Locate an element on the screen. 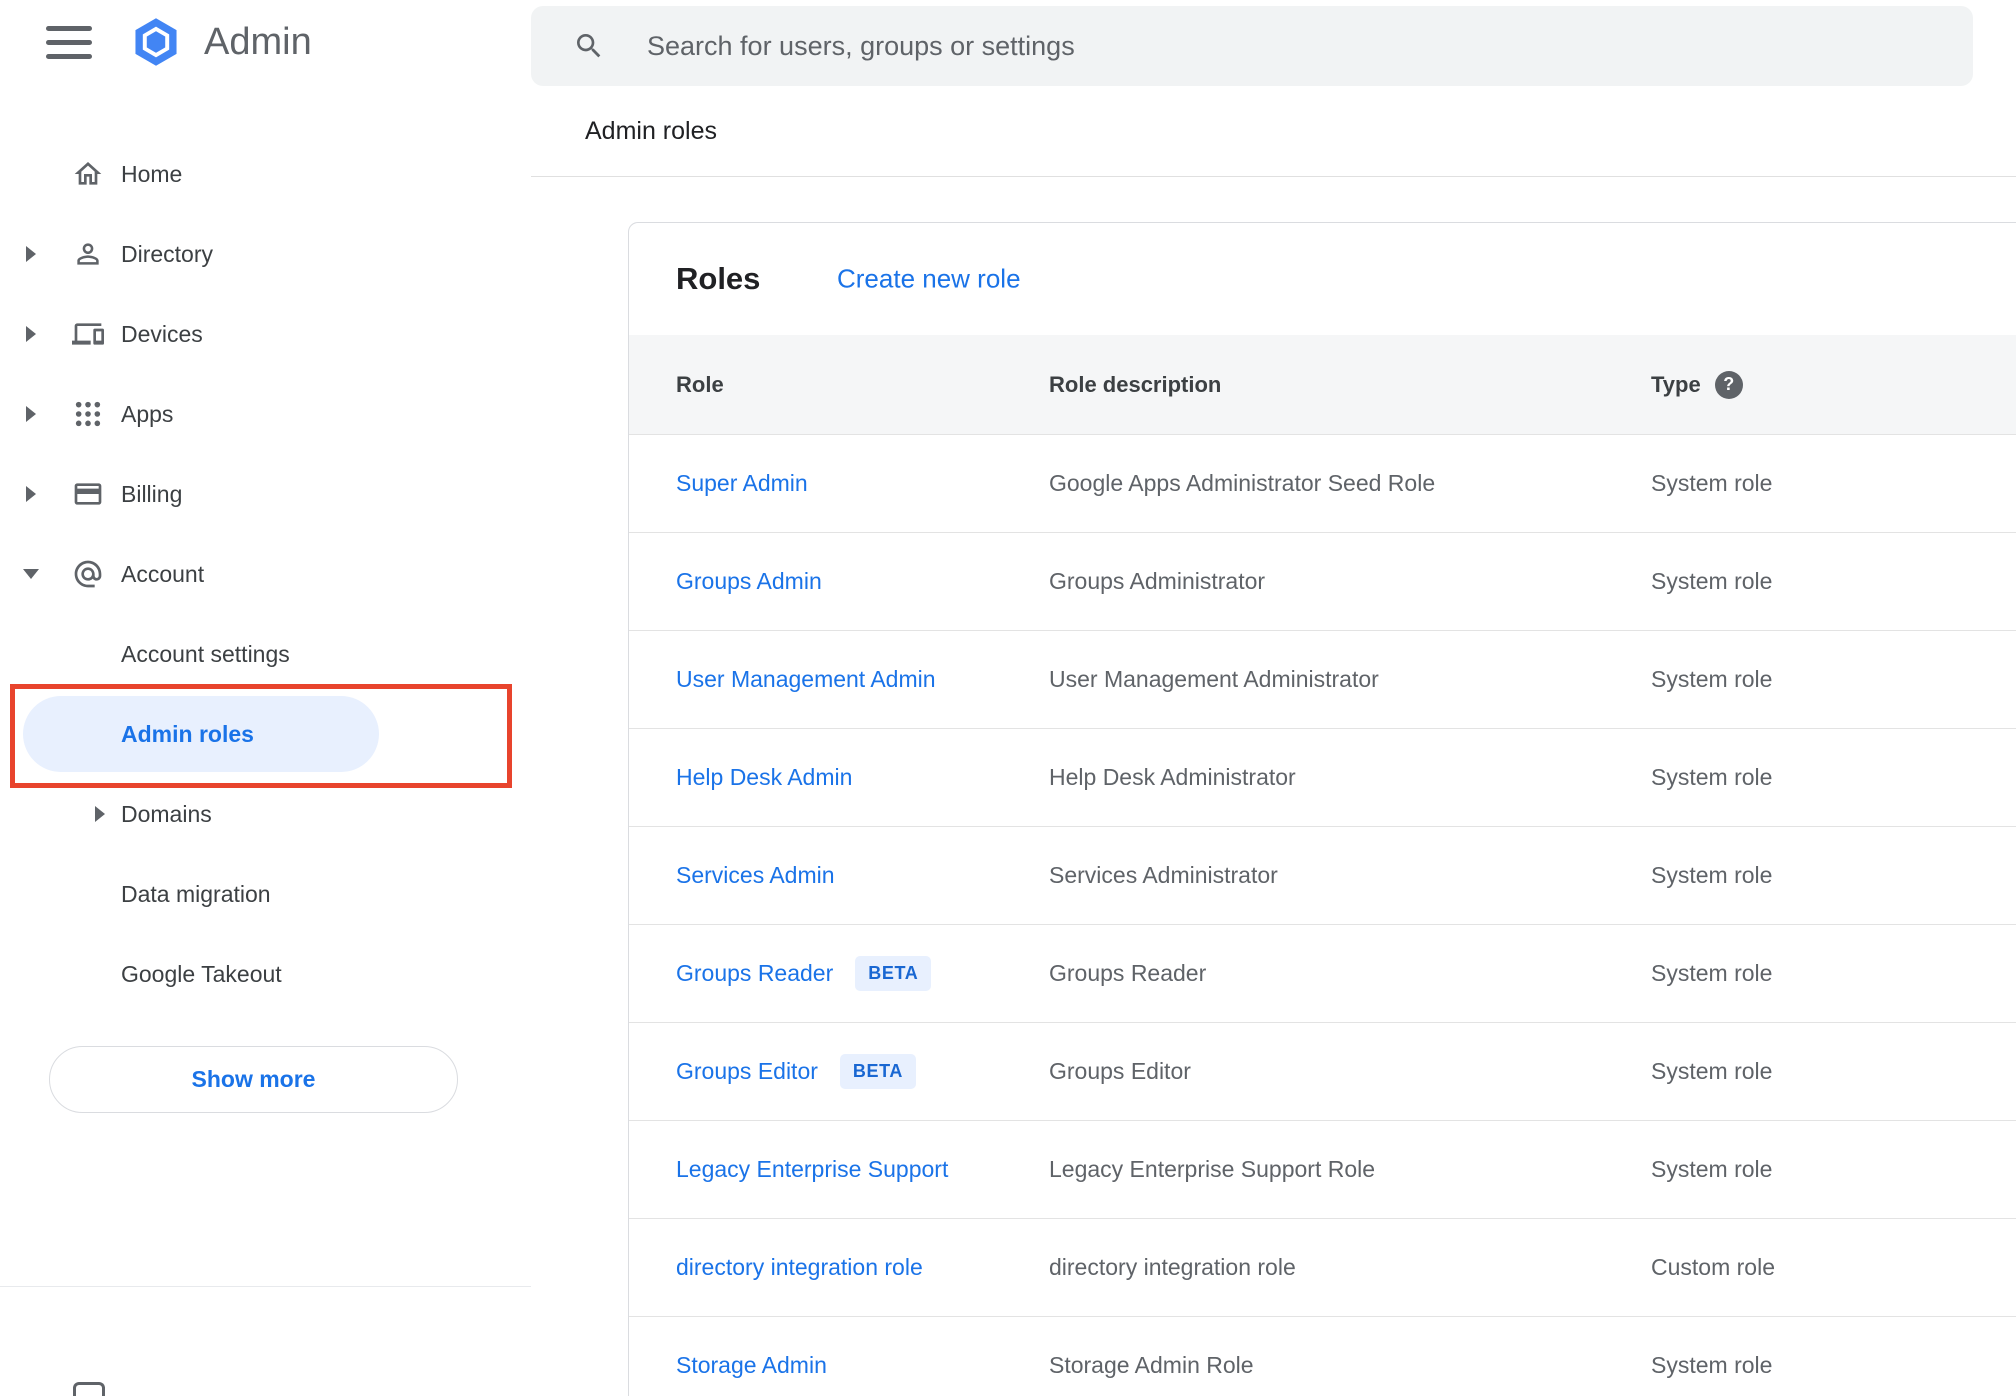 This screenshot has width=2016, height=1396. breadcrumb: Admin roles is located at coordinates (651, 131).